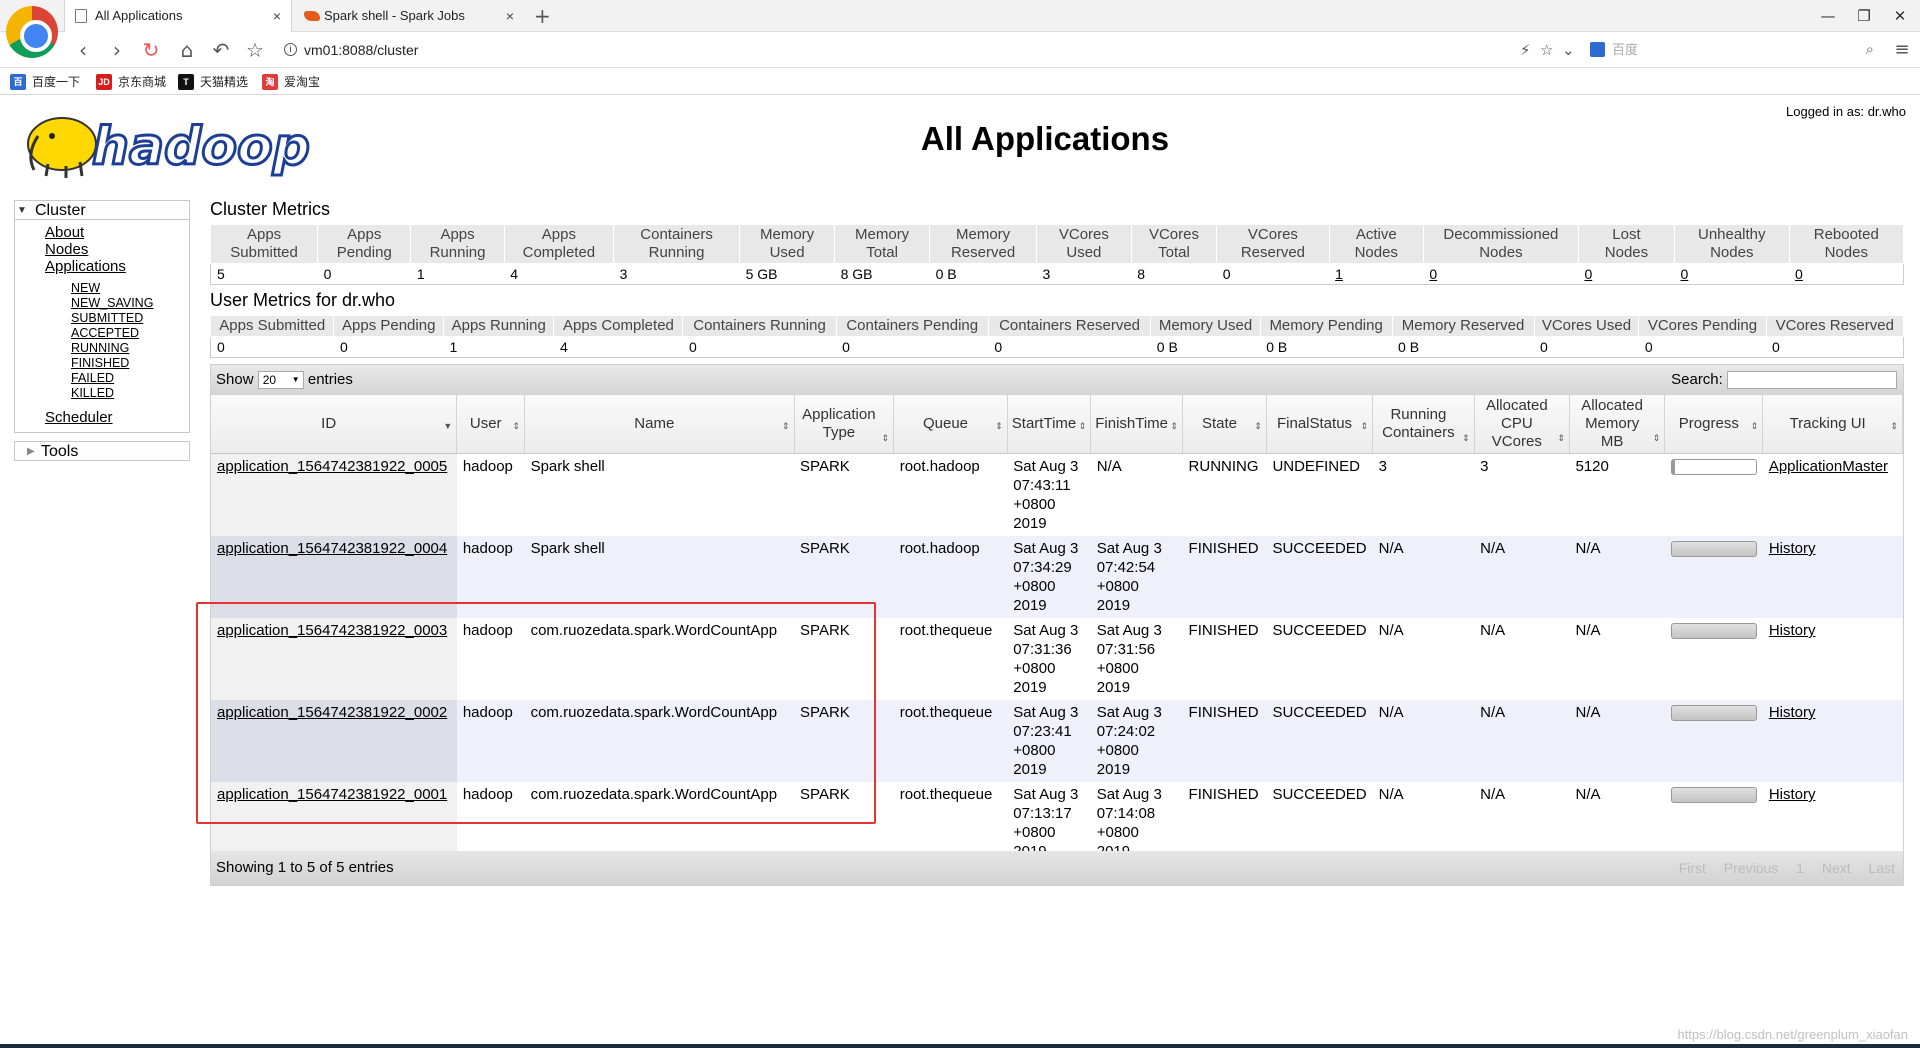 Image resolution: width=1920 pixels, height=1048 pixels. I want to click on sidebar-item-accepted: ACCEPTED, so click(102, 333).